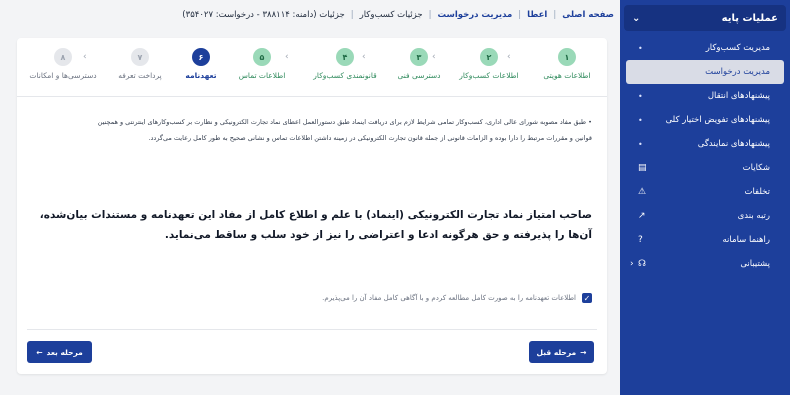  I want to click on step-number: ۶, so click(201, 57).